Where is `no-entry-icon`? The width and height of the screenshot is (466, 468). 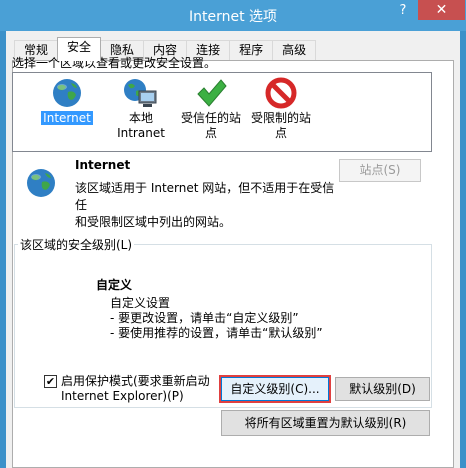
no-entry-icon is located at coordinates (281, 93).